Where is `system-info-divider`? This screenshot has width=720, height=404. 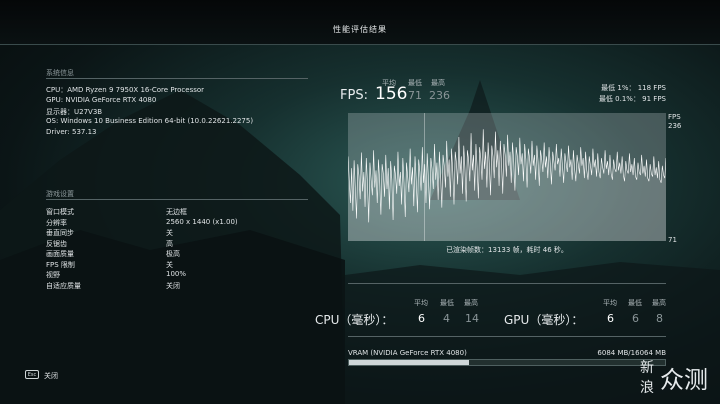
system-info-divider is located at coordinates (177, 78).